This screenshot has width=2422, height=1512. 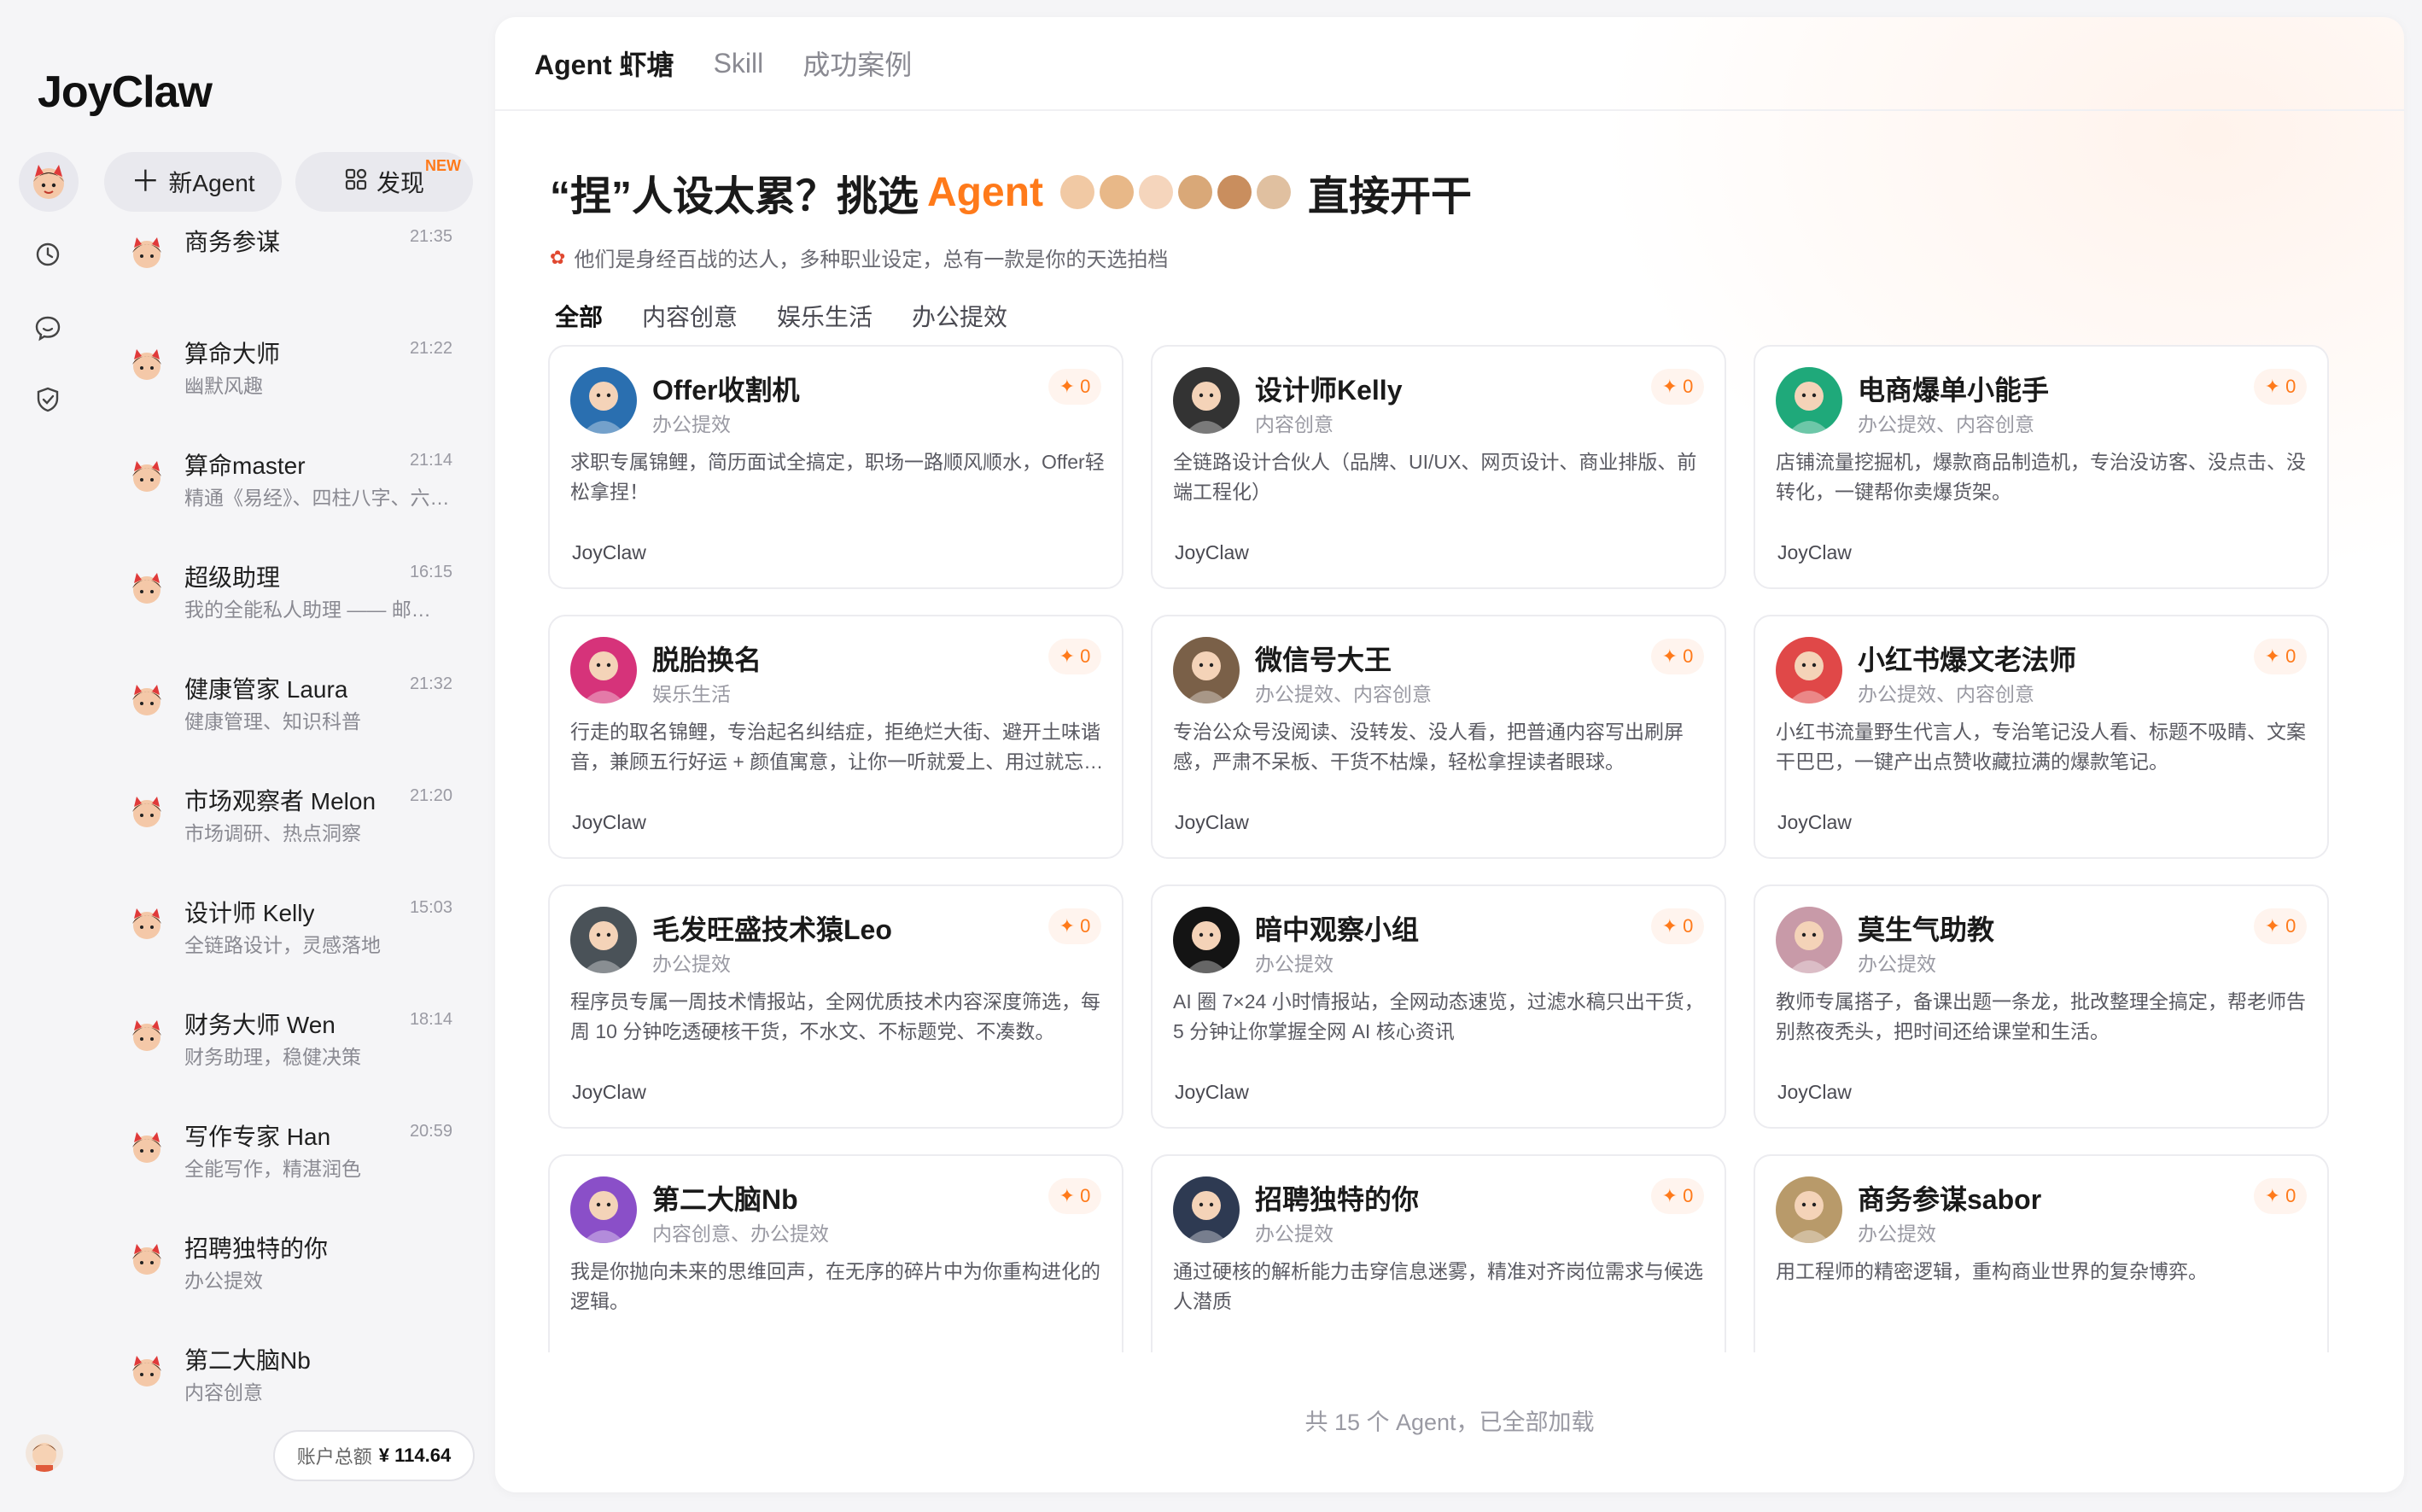 What do you see at coordinates (290, 825) in the screenshot?
I see `chat-list-item: 市场观察者 Melon 21:20 市场调研、热点洞察` at bounding box center [290, 825].